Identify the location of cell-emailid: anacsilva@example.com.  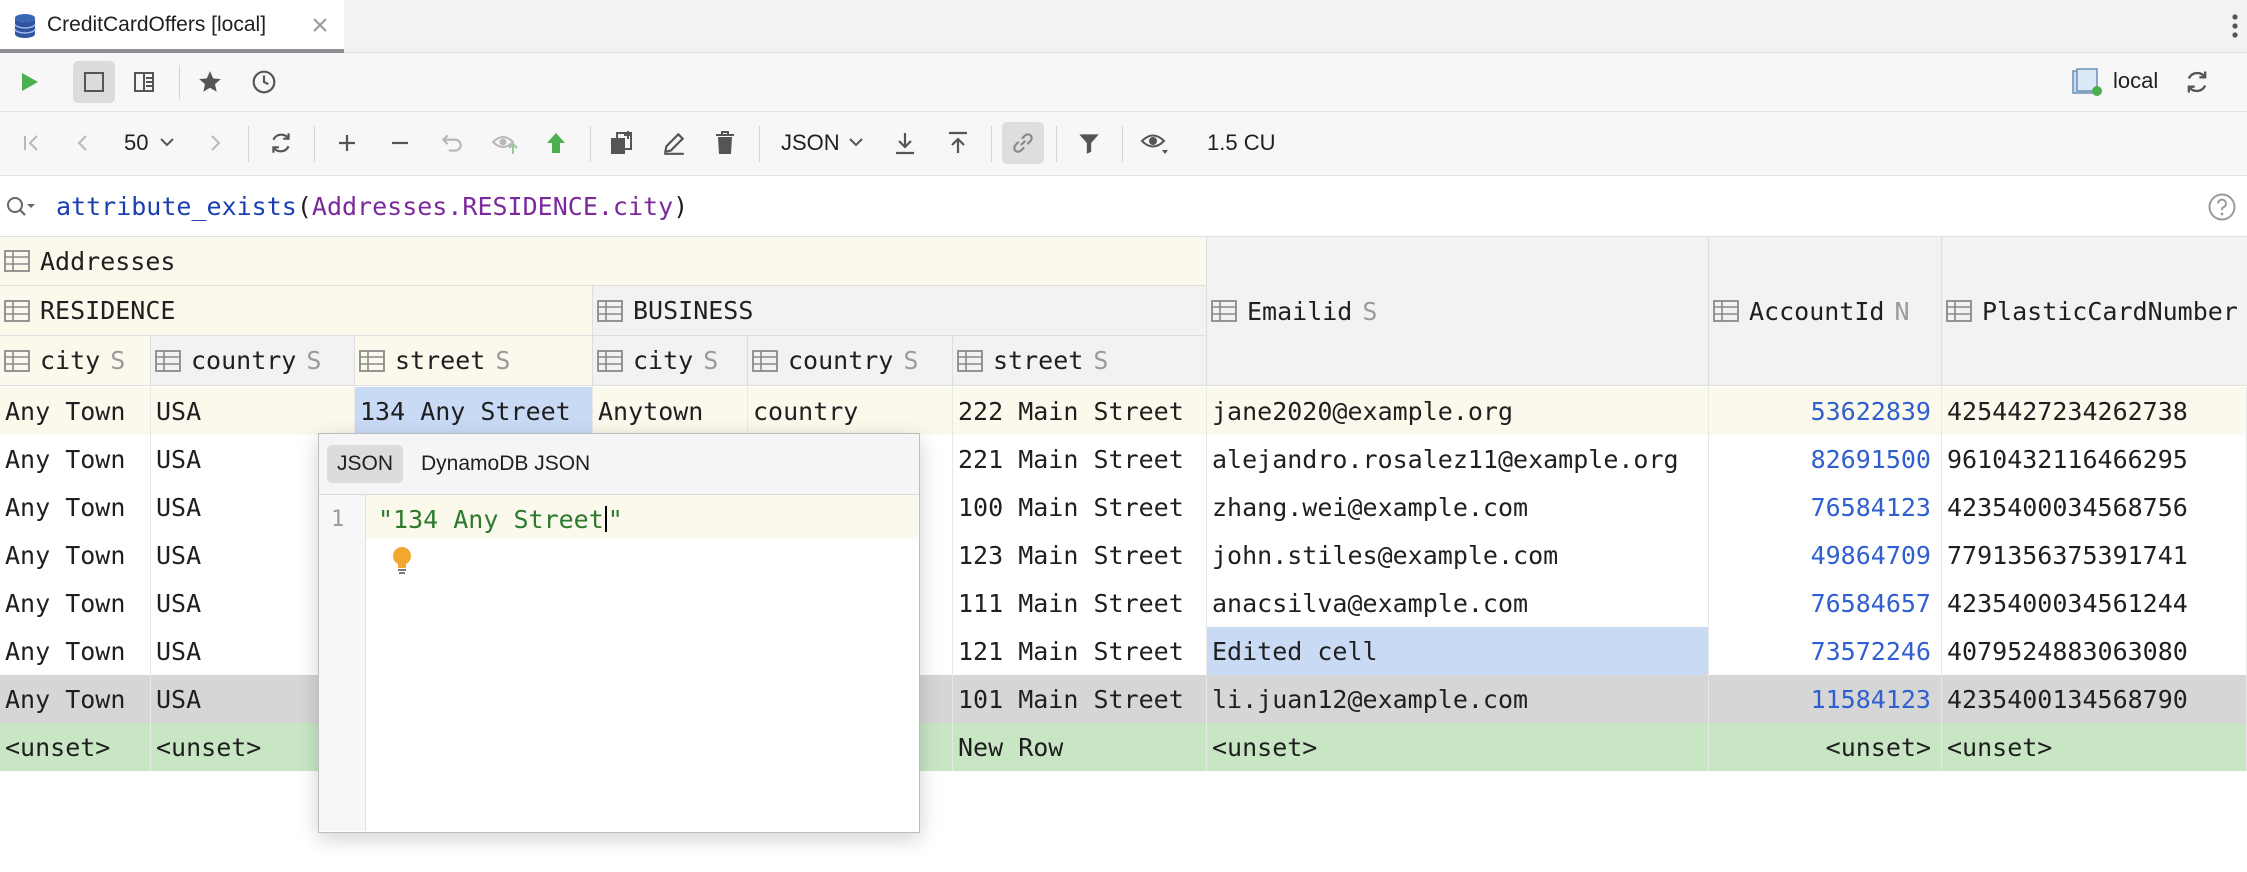
(1458, 603).